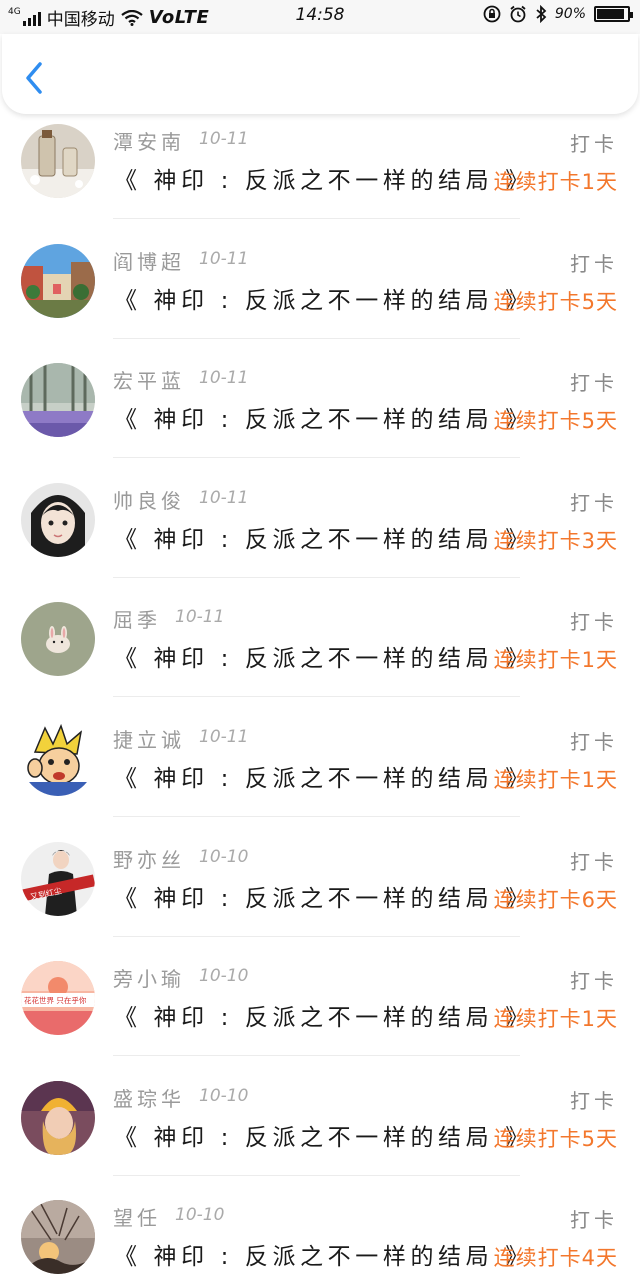 The height and width of the screenshot is (1280, 640). Describe the element at coordinates (492, 14) in the screenshot. I see `rotation-lock-icon` at that location.